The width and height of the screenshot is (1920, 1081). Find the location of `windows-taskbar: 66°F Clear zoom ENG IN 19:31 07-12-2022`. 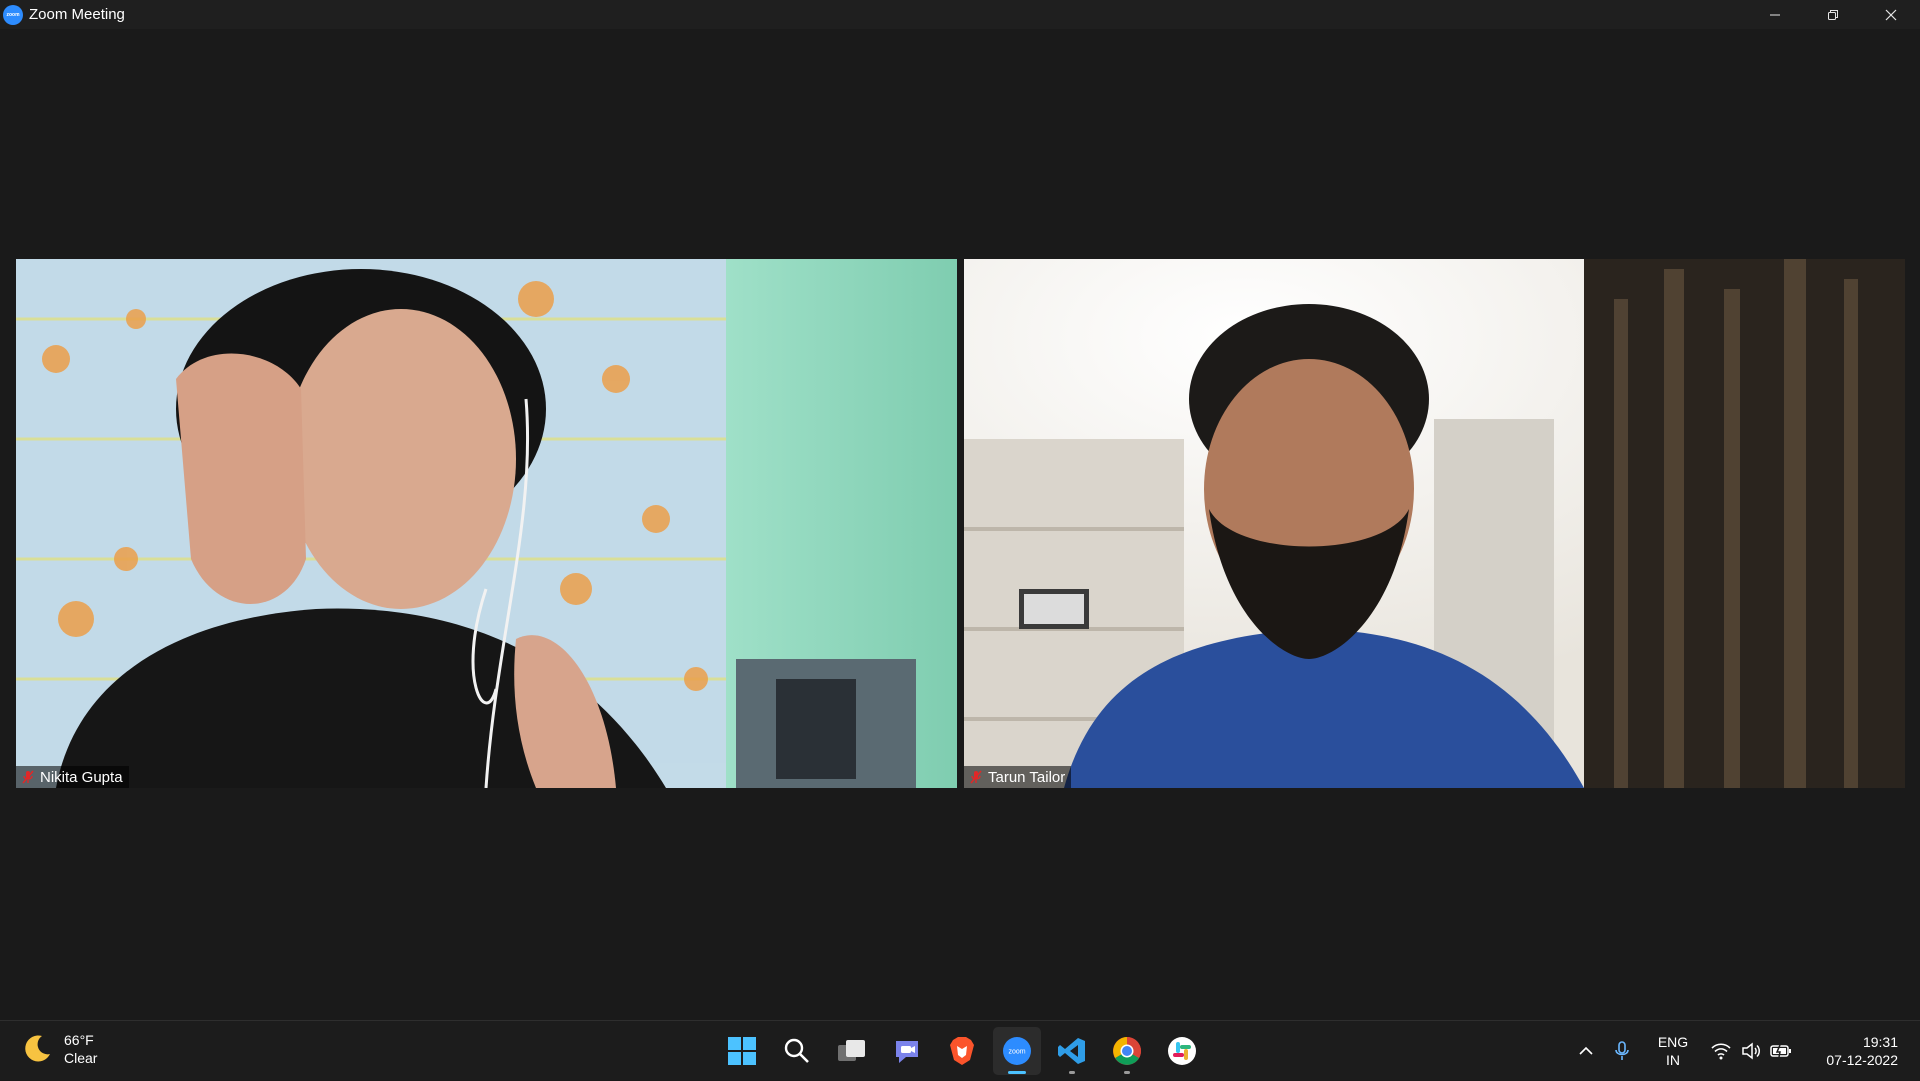

windows-taskbar: 66°F Clear zoom ENG IN 19:31 07-12-2022 is located at coordinates (960, 1050).